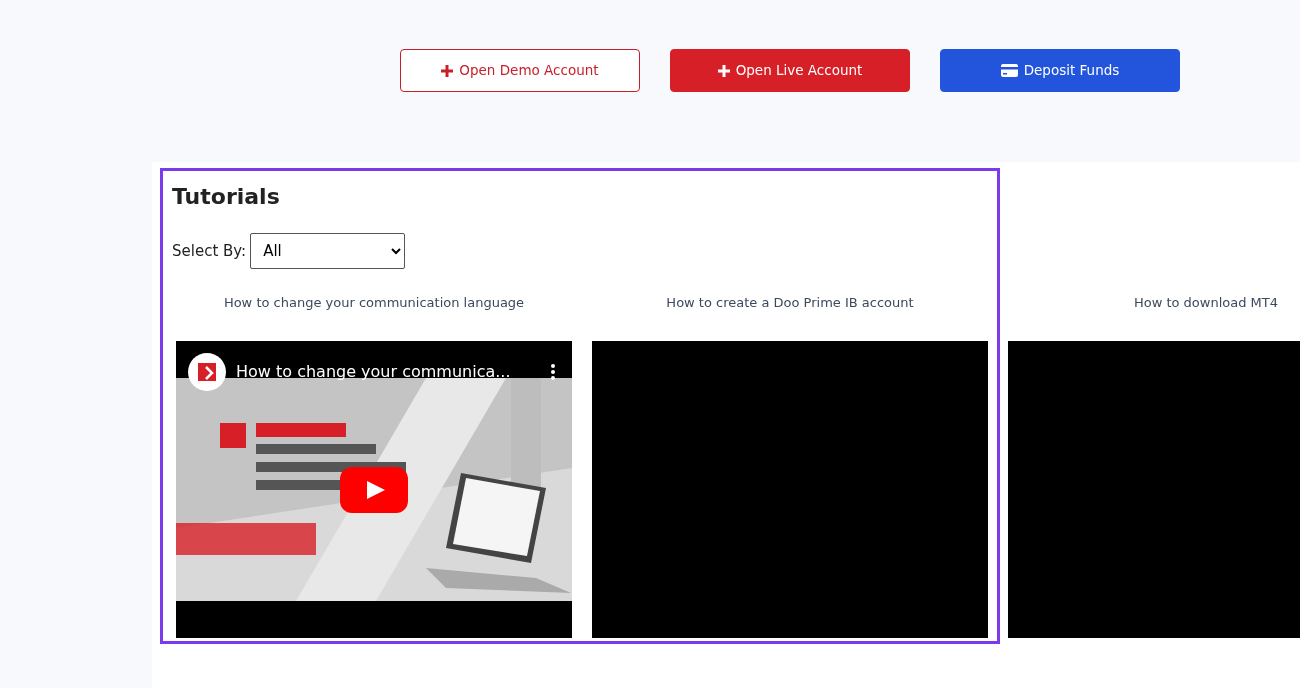 Image resolution: width=1300 pixels, height=688 pixels. What do you see at coordinates (520, 70) in the screenshot?
I see `open-account-button: Open Demo Account` at bounding box center [520, 70].